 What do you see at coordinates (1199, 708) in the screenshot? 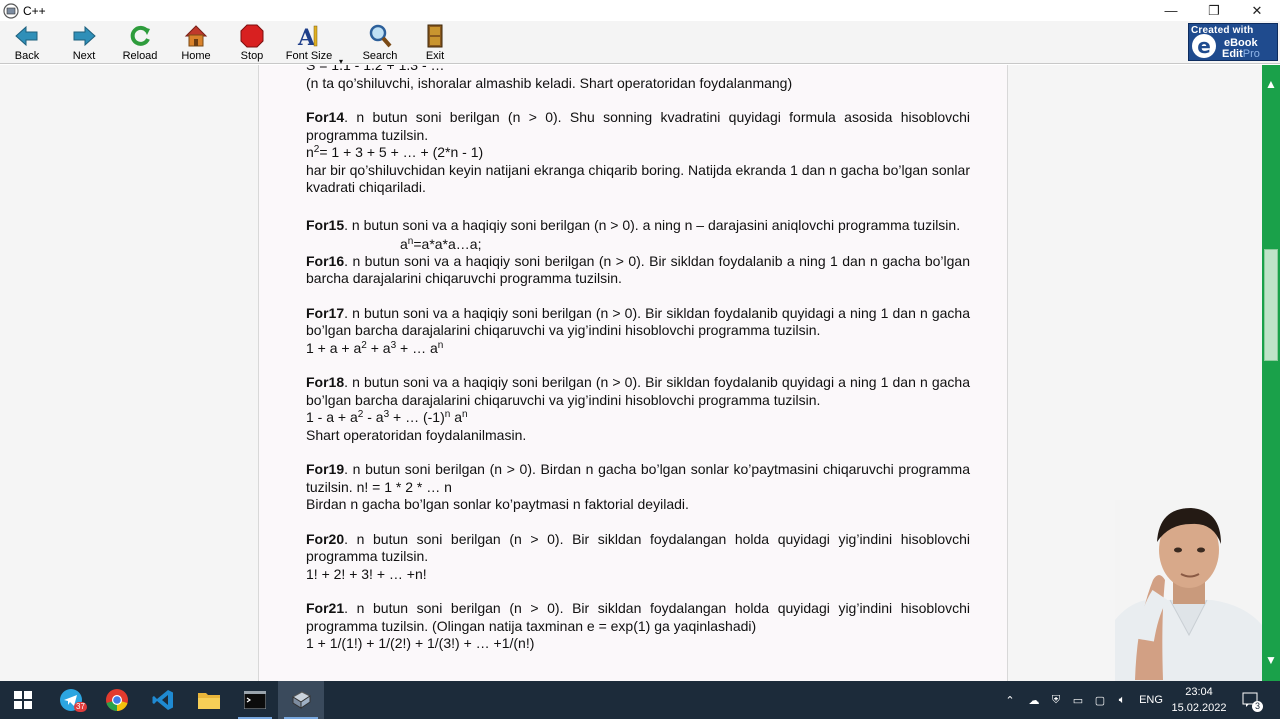
I see `clock-date: 15.02.2022` at bounding box center [1199, 708].